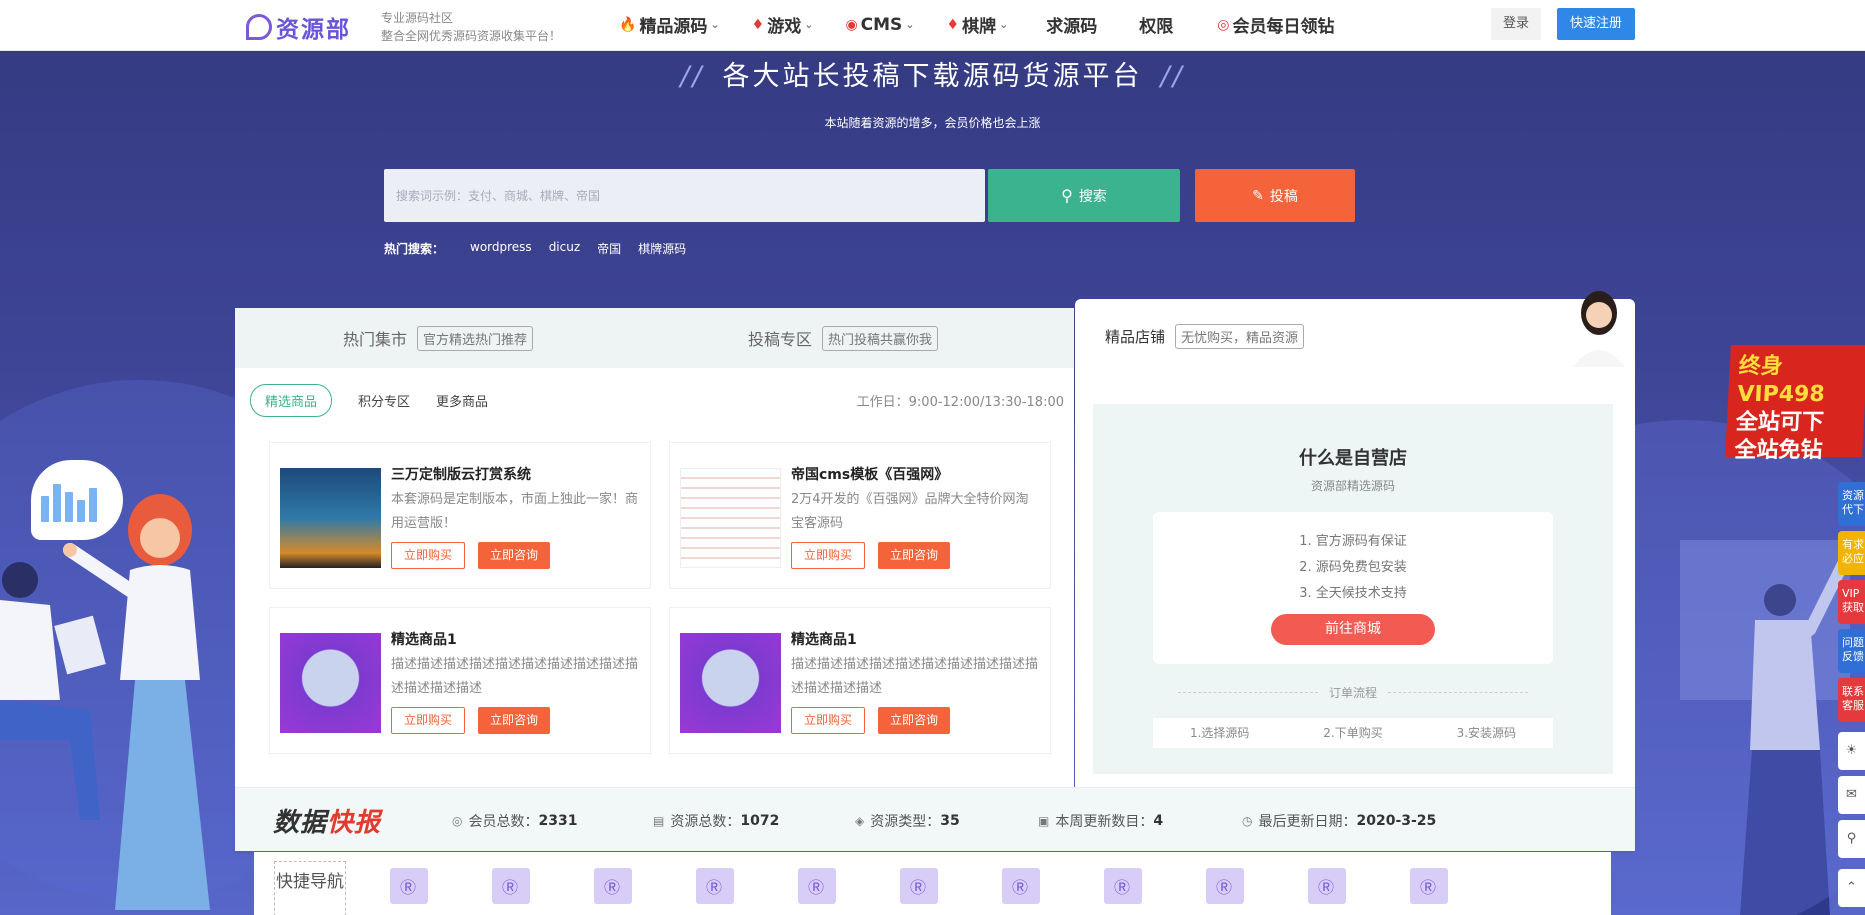 This screenshot has width=1865, height=915. Describe the element at coordinates (1223, 24) in the screenshot. I see `gift-icon: ◎` at that location.